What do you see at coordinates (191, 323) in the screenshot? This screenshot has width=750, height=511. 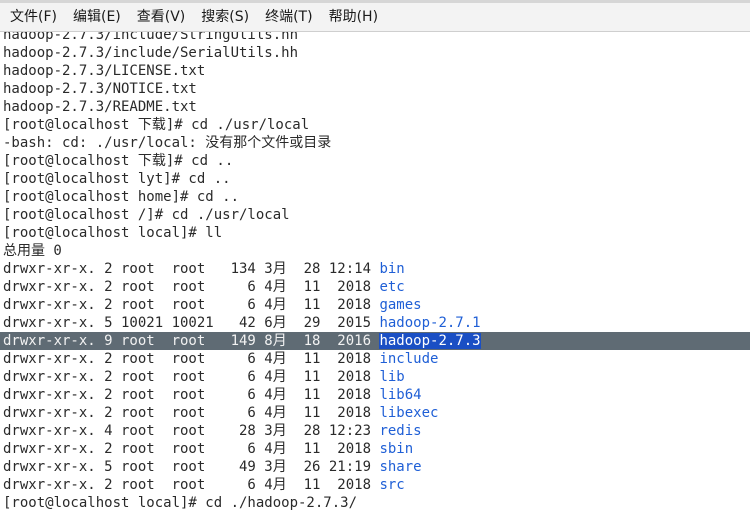 I see `listing-row-meta: drwxr-xr-x. 5 10021 10021 42 6月 29 2015` at bounding box center [191, 323].